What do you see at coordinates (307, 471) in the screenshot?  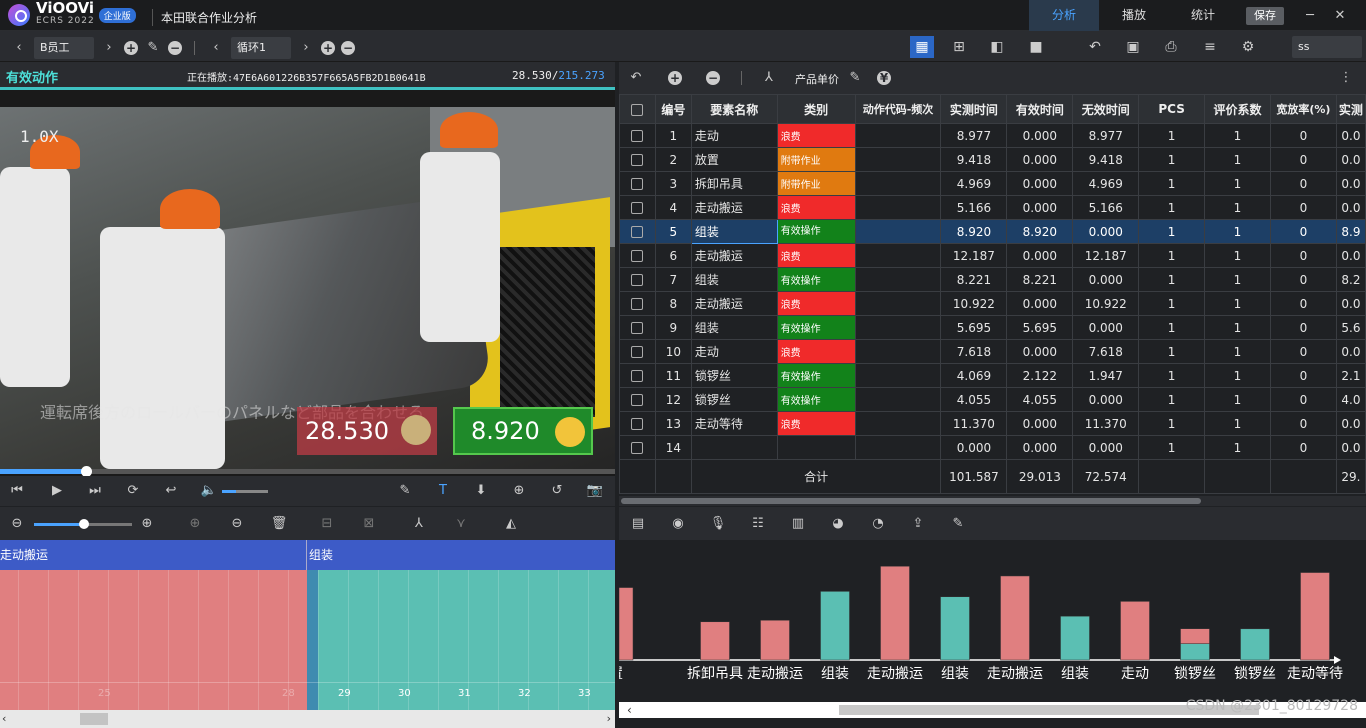 I see `video-progress` at bounding box center [307, 471].